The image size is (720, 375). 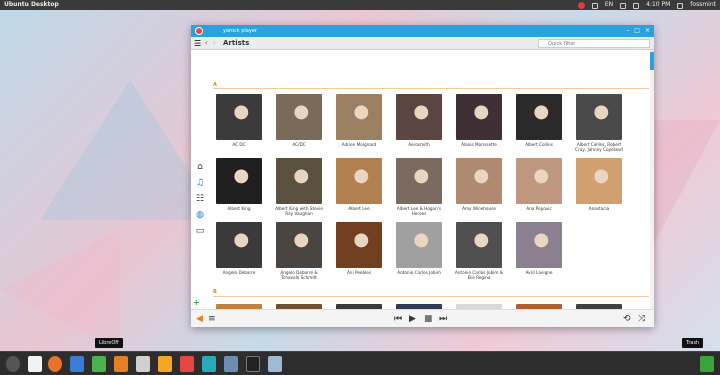 I want to click on bluetooth-icon, so click(x=623, y=6).